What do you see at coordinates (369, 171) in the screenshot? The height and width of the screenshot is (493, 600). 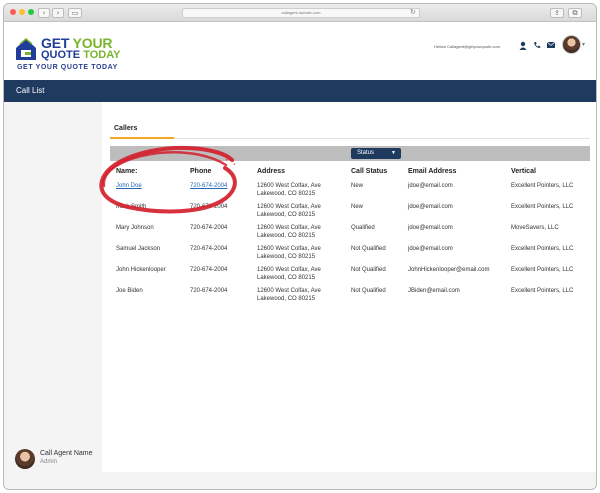 I see `column-header-status: Call Status` at bounding box center [369, 171].